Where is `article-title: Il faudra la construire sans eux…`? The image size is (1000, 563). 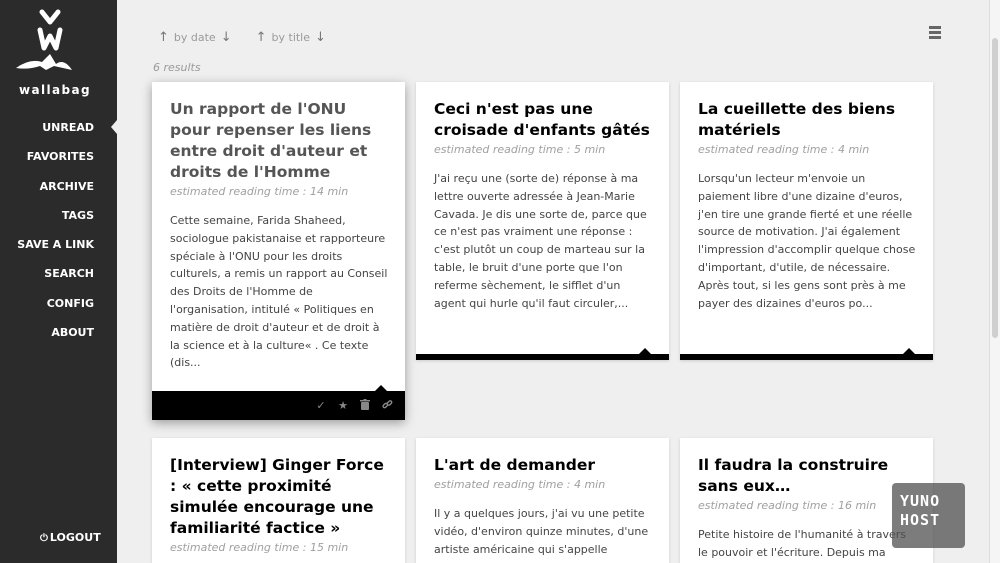 article-title: Il faudra la construire sans eux… is located at coordinates (807, 476).